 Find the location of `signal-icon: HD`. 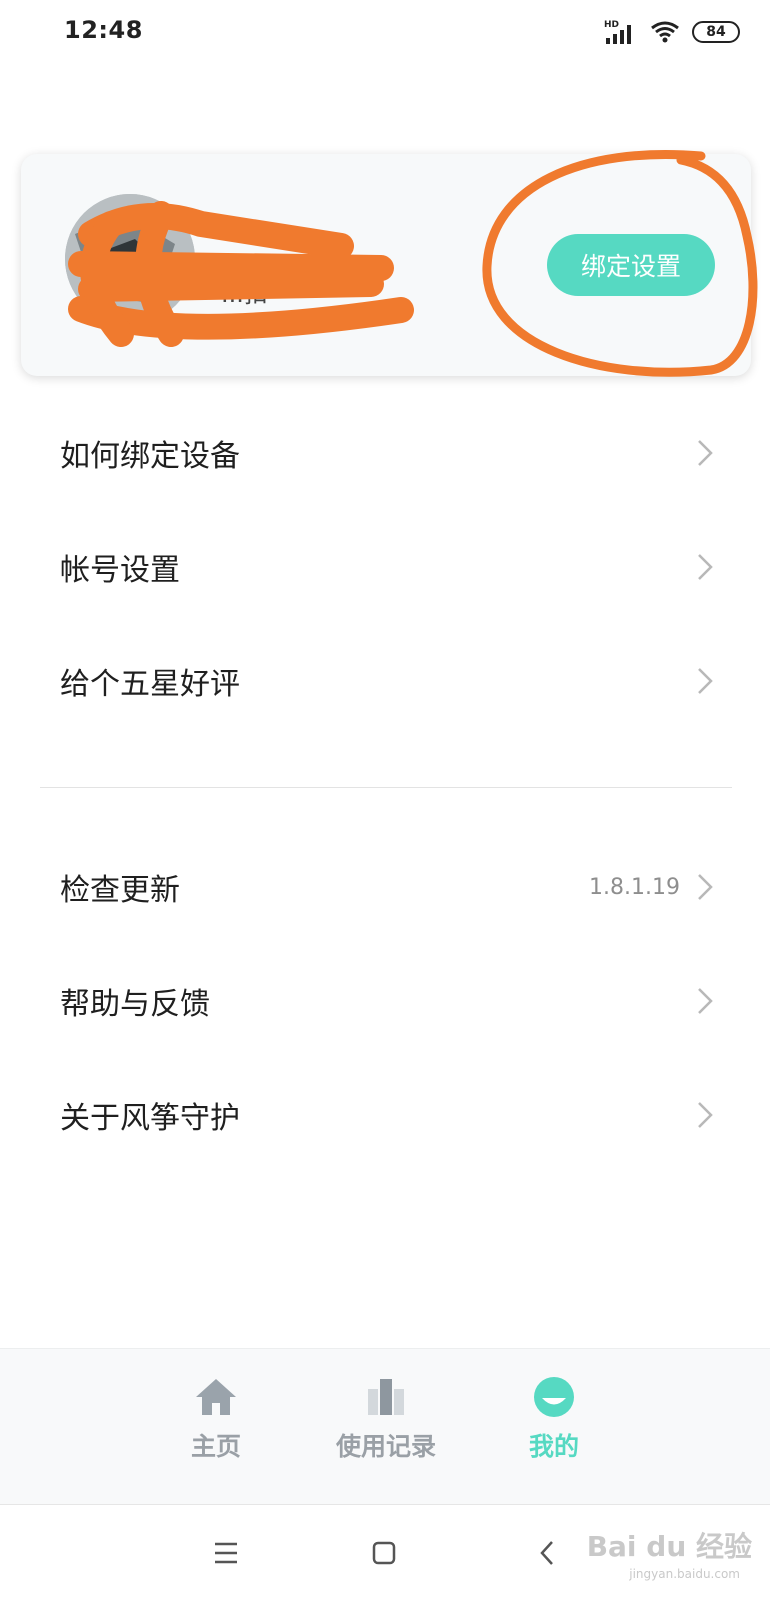

signal-icon: HD is located at coordinates (617, 32).